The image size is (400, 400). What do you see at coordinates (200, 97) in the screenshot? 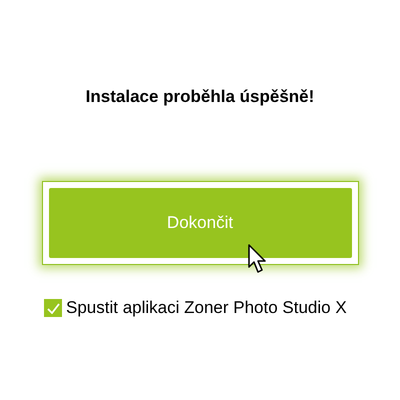
I see `success-heading: Instalace proběhla úspěšně!` at bounding box center [200, 97].